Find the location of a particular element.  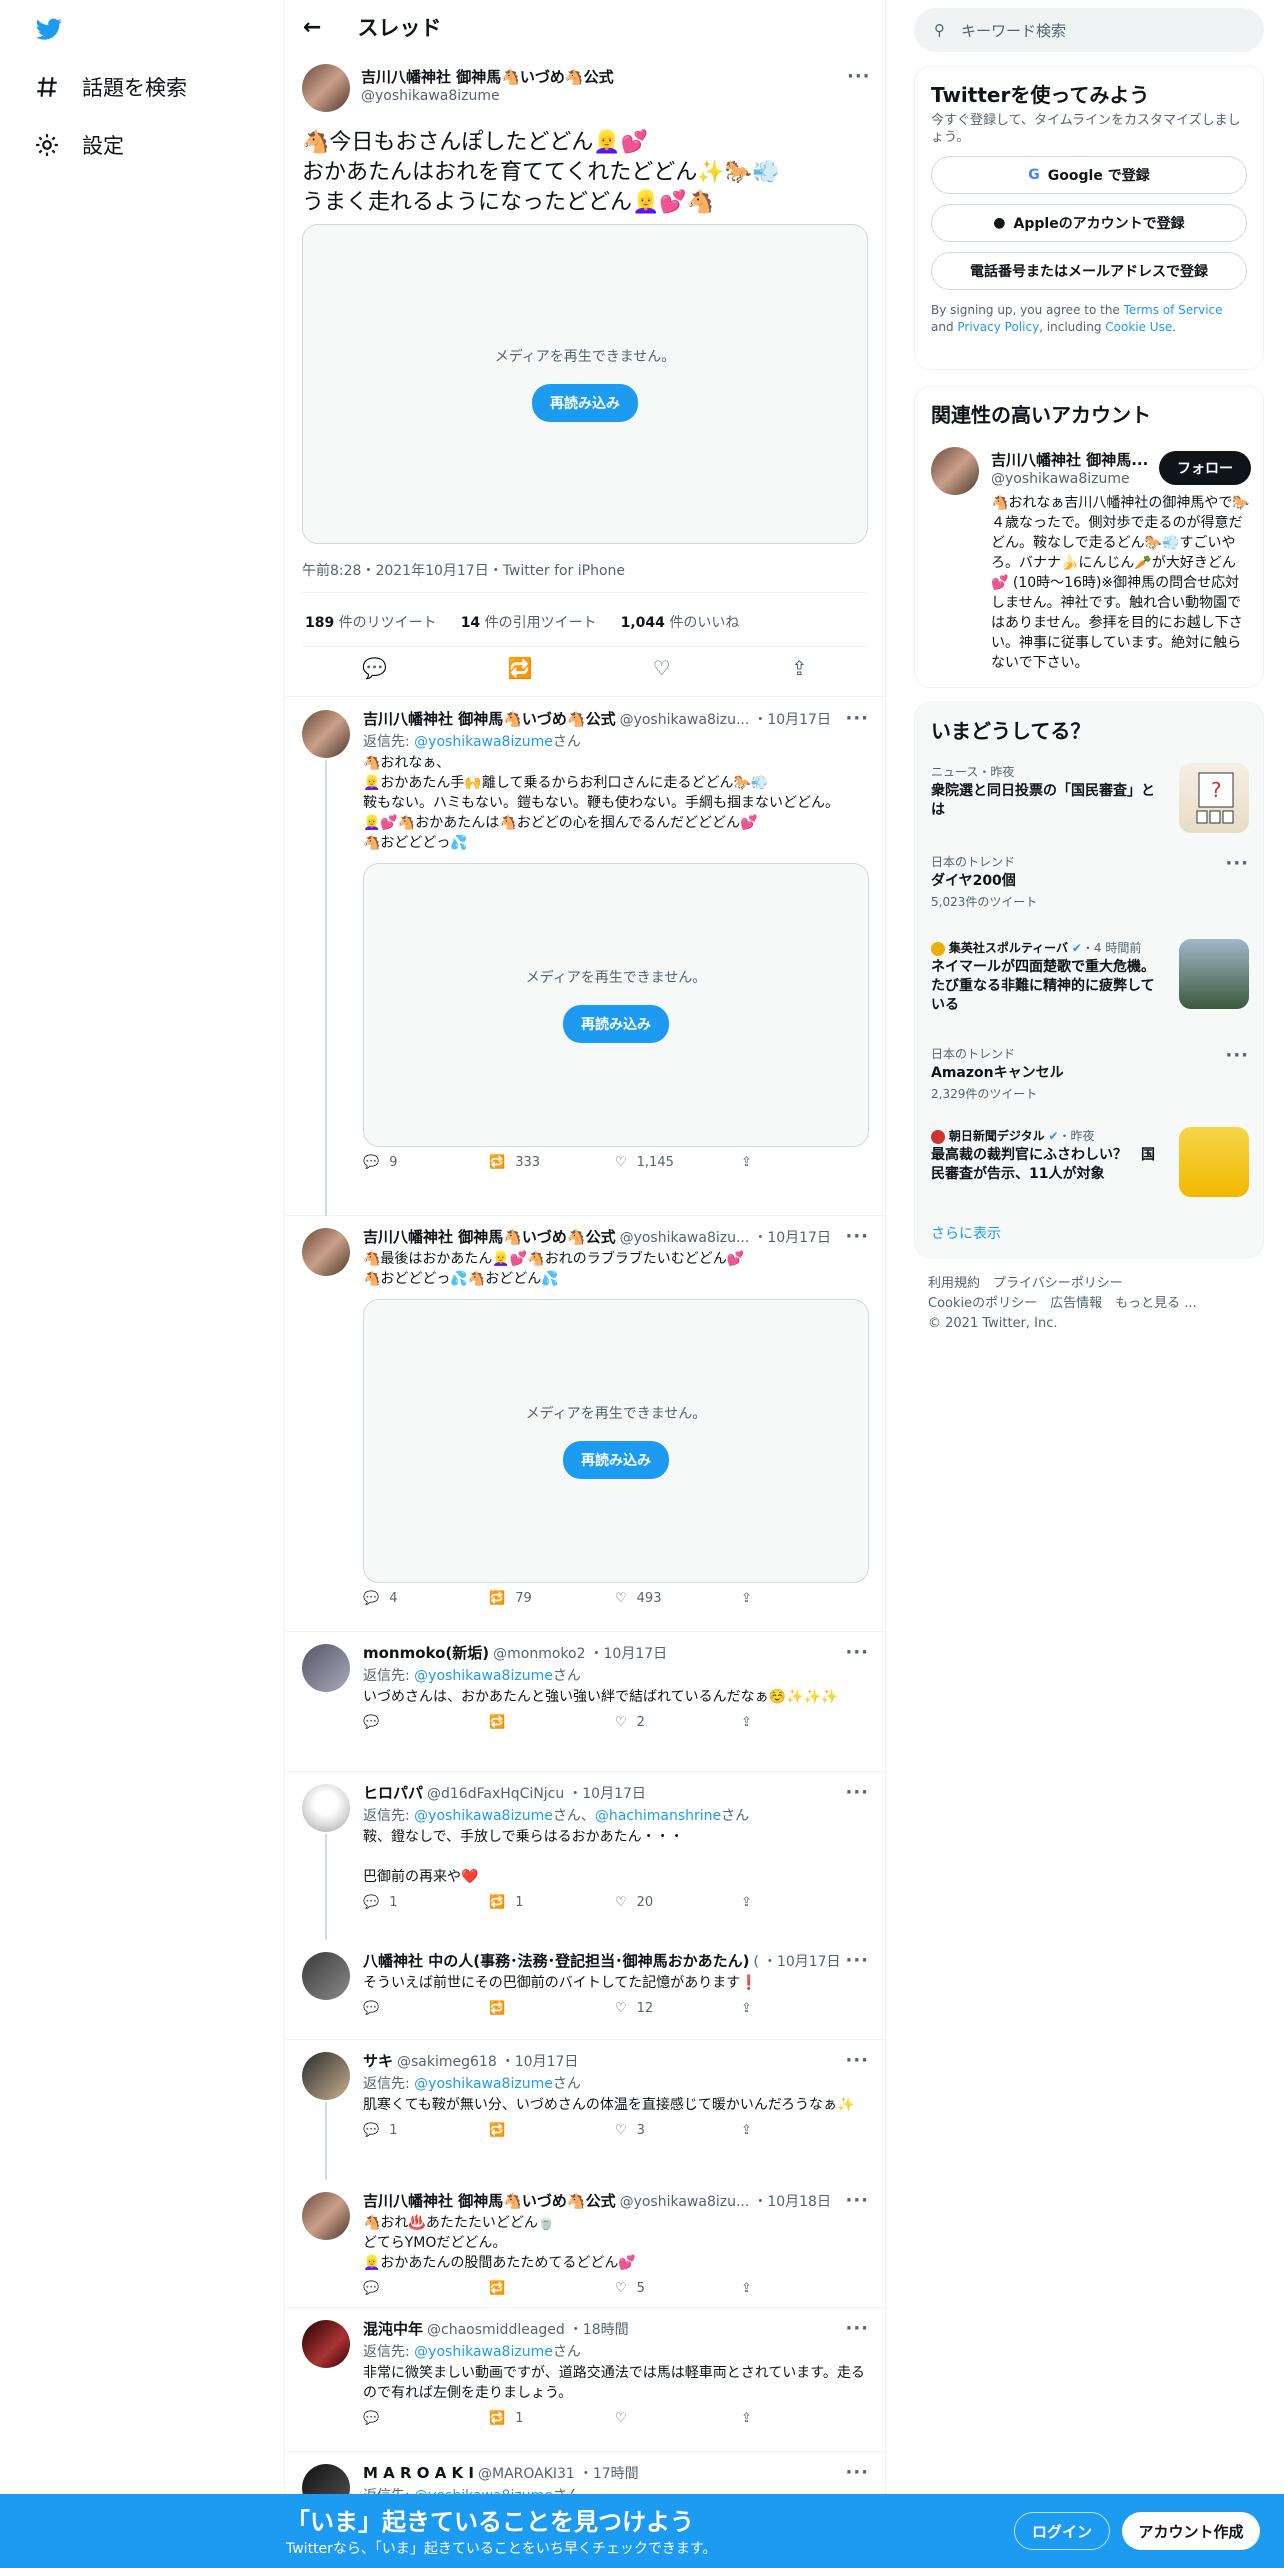

trend-item: 日本のトレンド Amazonキャンセル 2,329件のツイート ··· is located at coordinates (1090, 1073).